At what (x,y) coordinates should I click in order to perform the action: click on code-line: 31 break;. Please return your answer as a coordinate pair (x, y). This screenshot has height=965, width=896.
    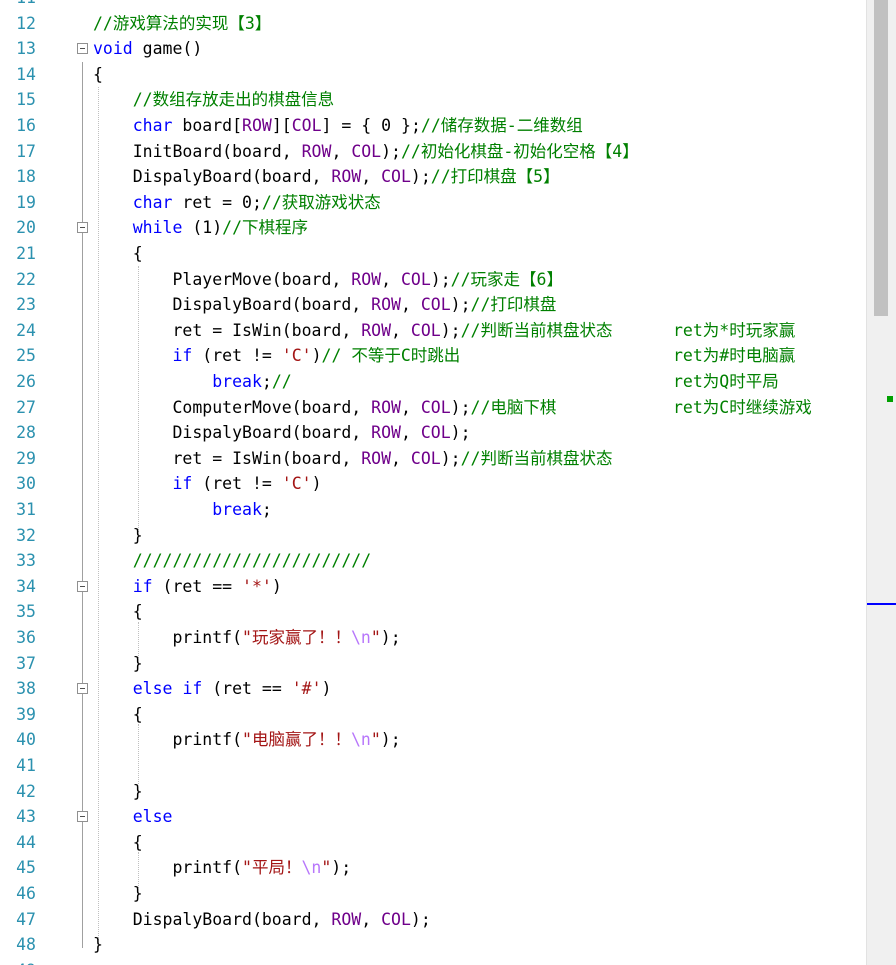
    Looking at the image, I should click on (433, 510).